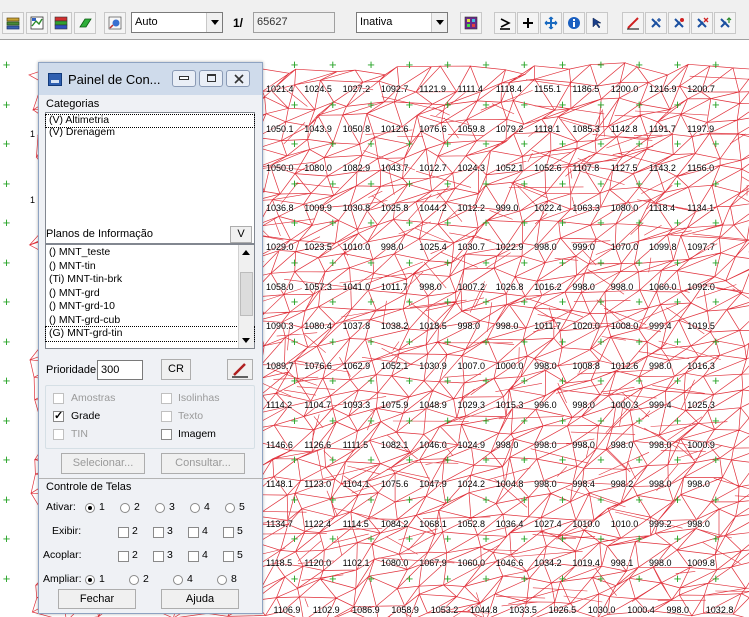 The image size is (749, 617). Describe the element at coordinates (679, 23) in the screenshot. I see `edit-point-button` at that location.